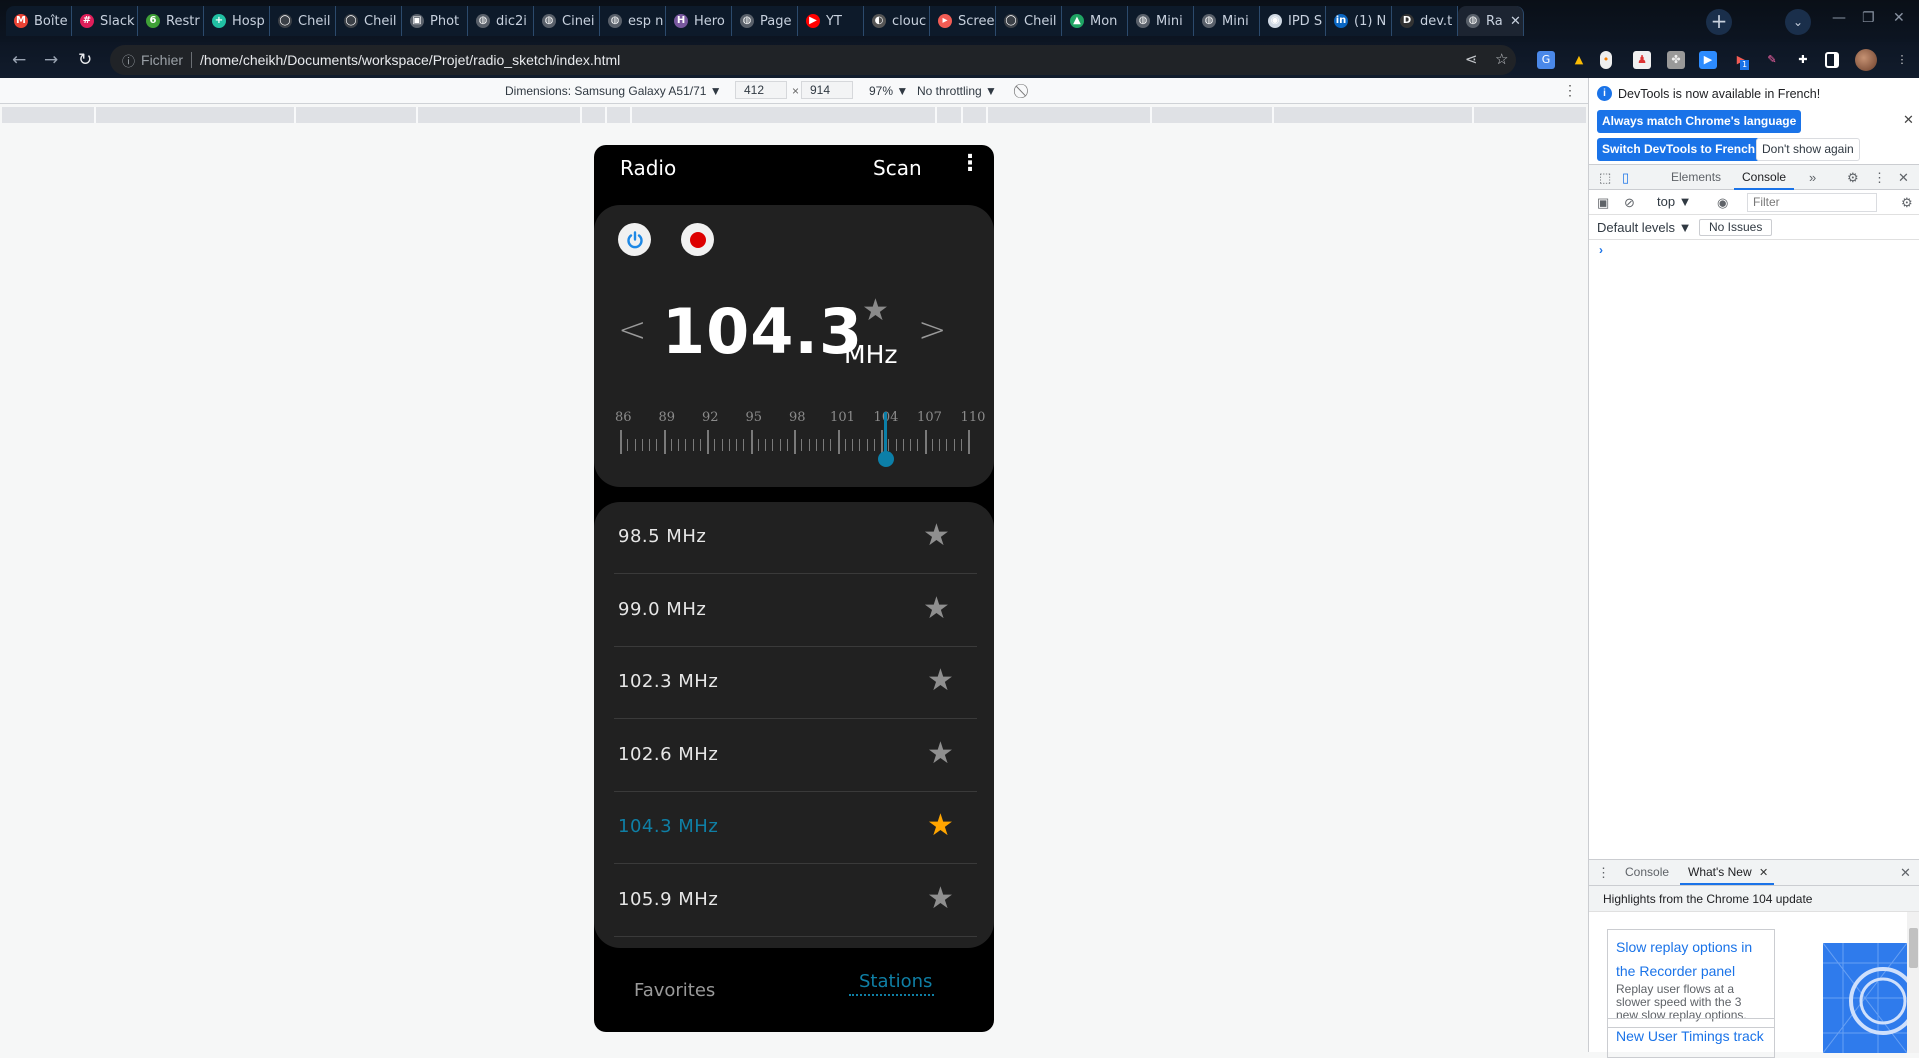 The image size is (1919, 1058). Describe the element at coordinates (567, 21) in the screenshot. I see `browser-tab: ◍ Cinei` at that location.